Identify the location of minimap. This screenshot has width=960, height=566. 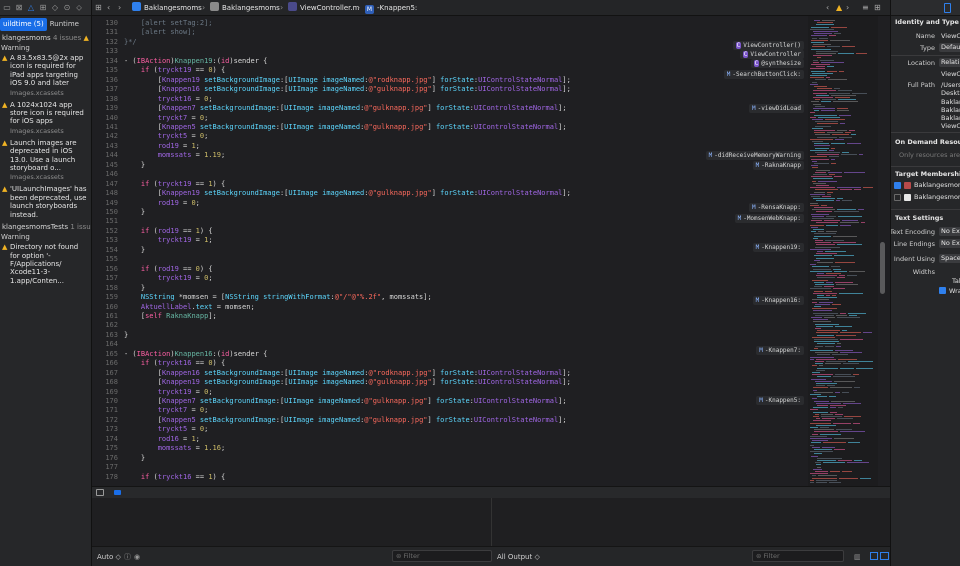
(843, 251).